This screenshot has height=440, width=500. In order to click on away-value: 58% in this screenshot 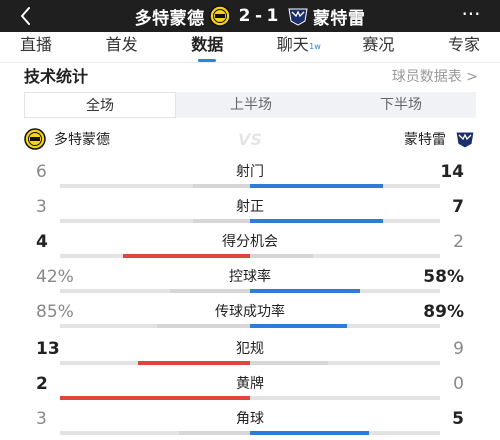, I will do `click(443, 277)`.